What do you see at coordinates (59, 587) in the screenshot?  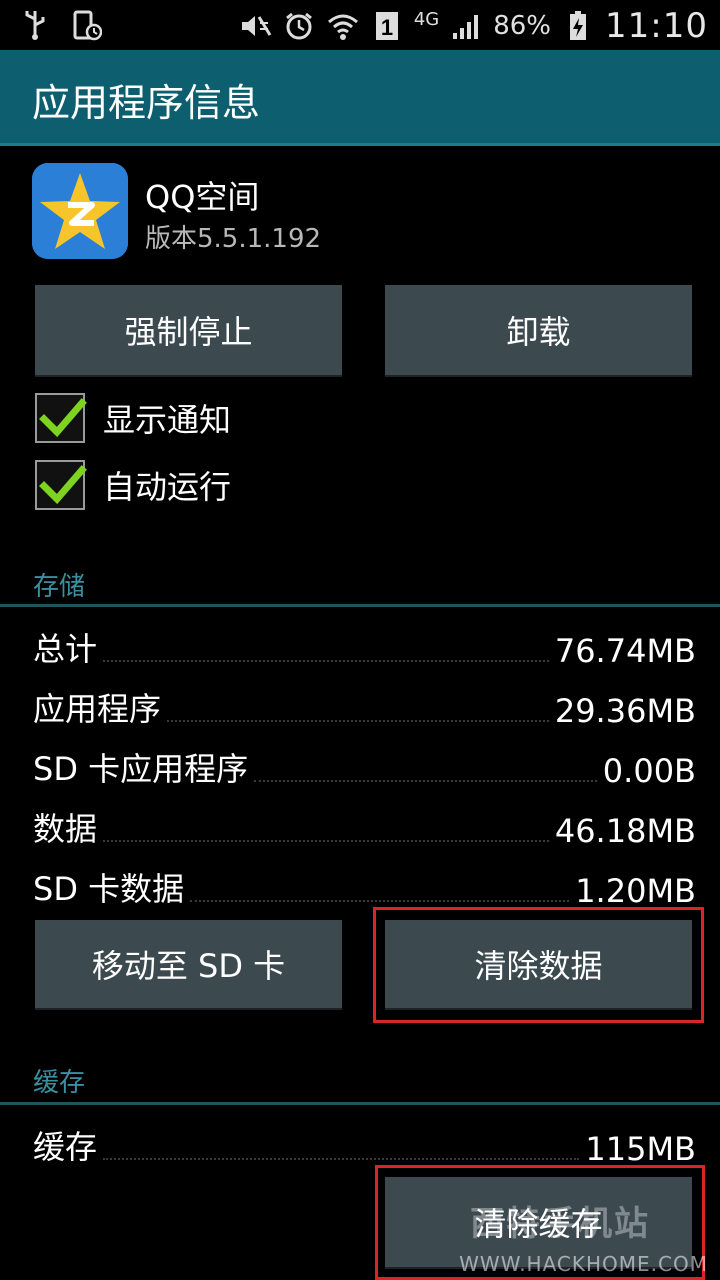 I see `section-label: 存储` at bounding box center [59, 587].